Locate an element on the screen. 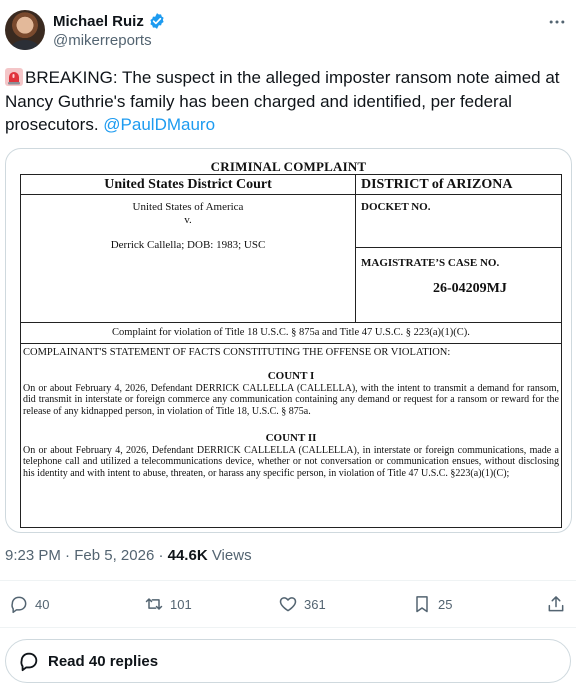  like-count: 361 is located at coordinates (315, 604).